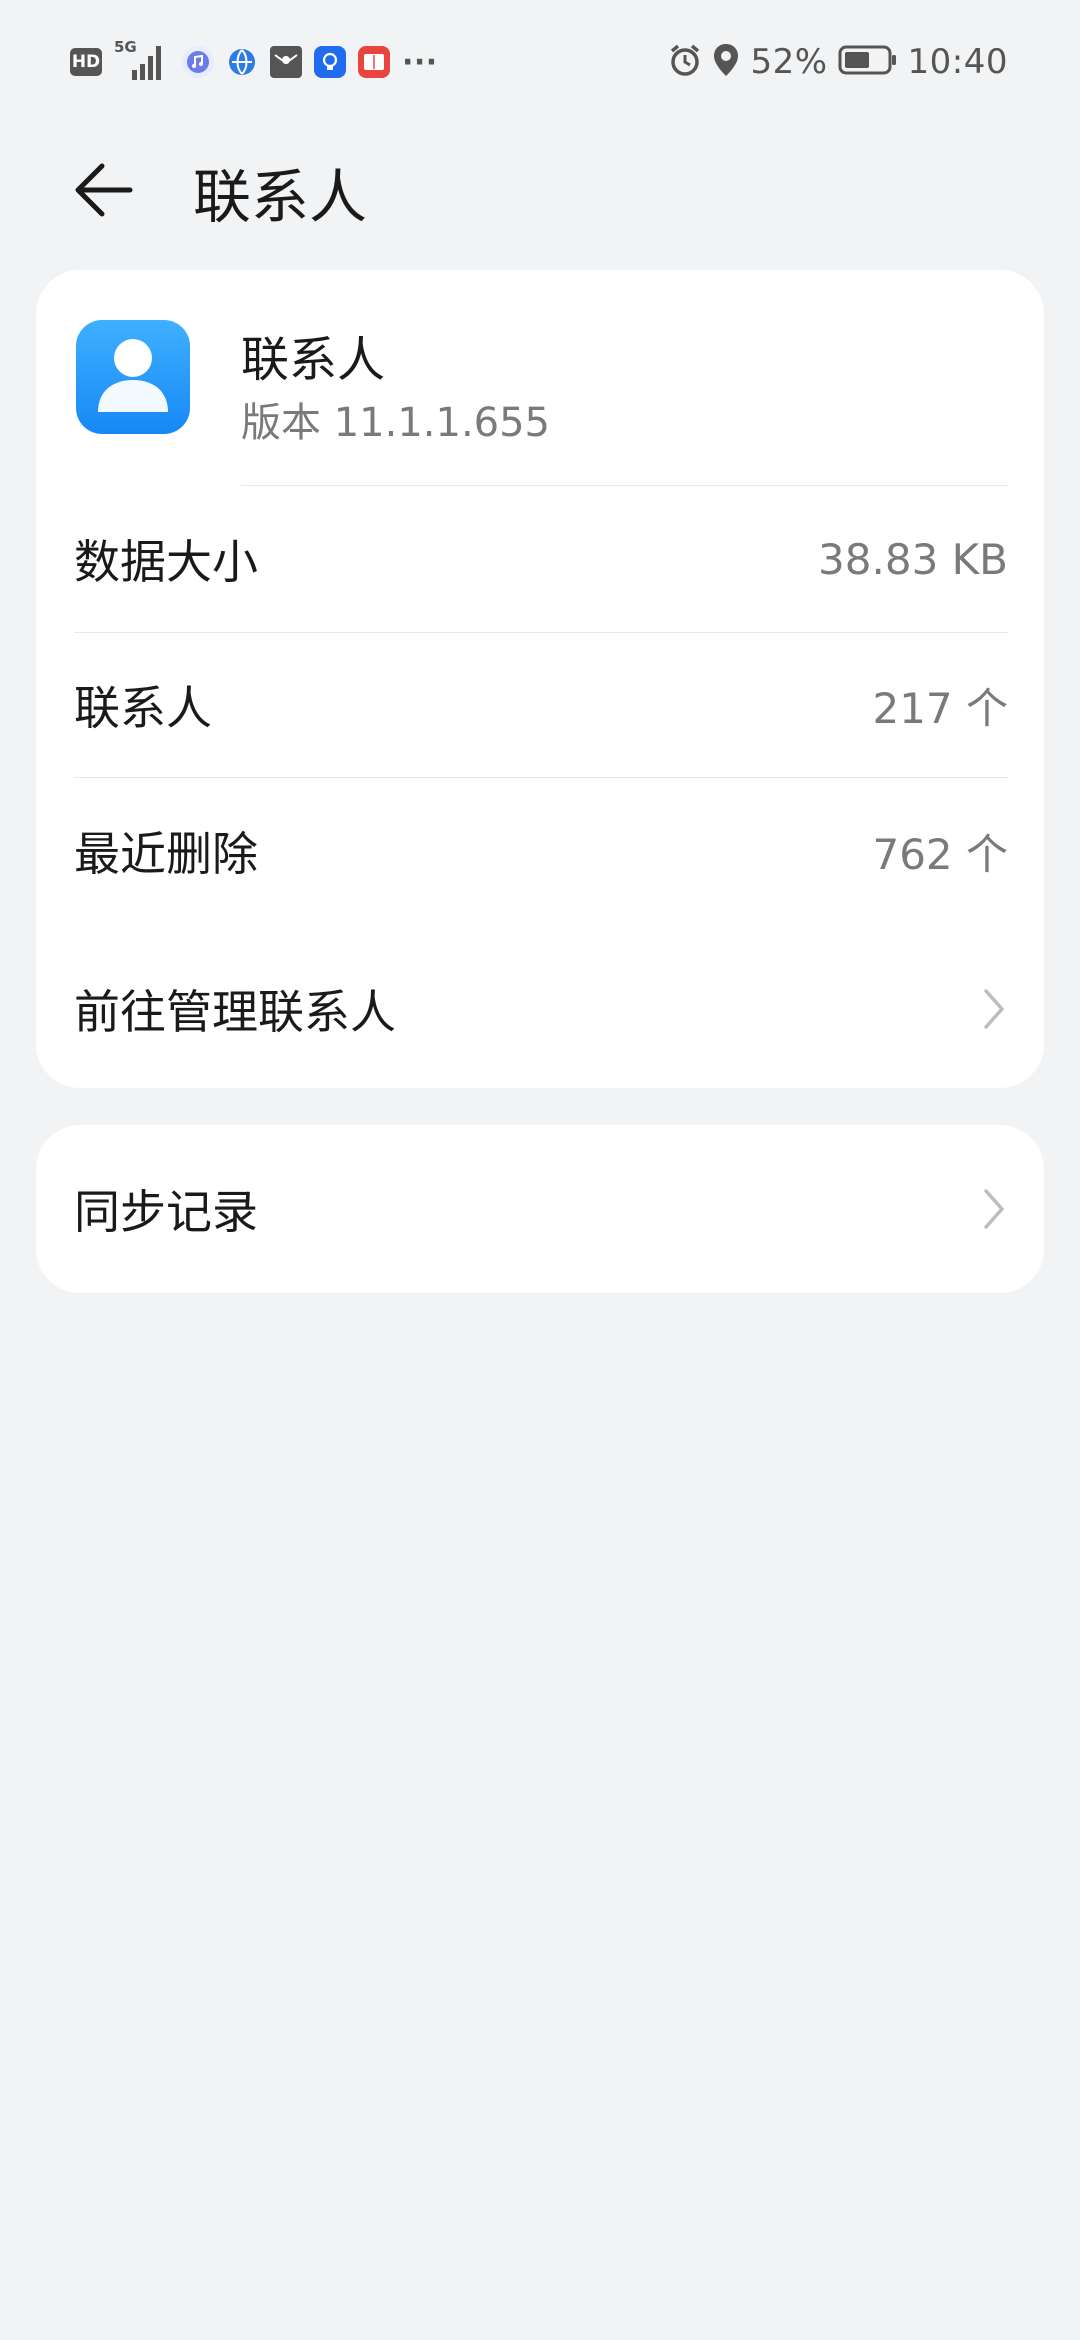  What do you see at coordinates (235, 1012) in the screenshot?
I see `row-label: 前往管理联系人` at bounding box center [235, 1012].